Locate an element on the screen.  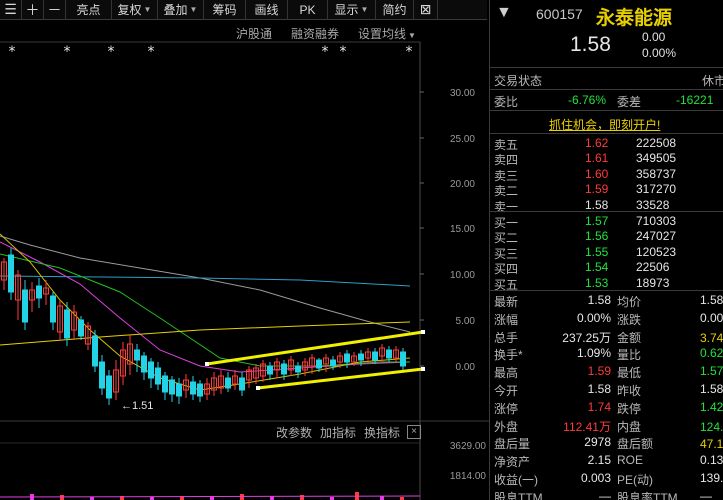
stat-value: 0.62 is located at coordinates (711, 353).